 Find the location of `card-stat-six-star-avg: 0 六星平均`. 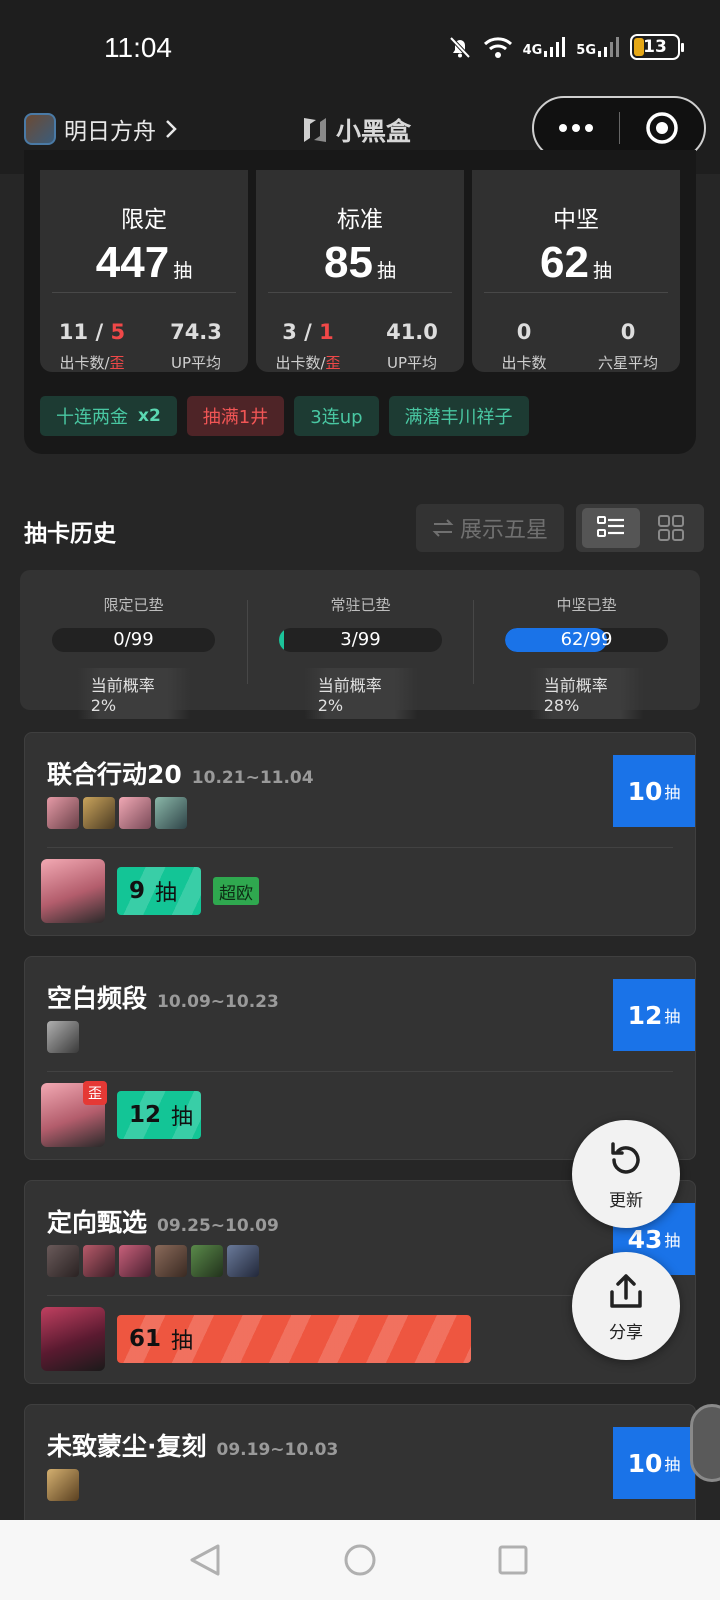

card-stat-six-star-avg: 0 六星平均 is located at coordinates (627, 346).